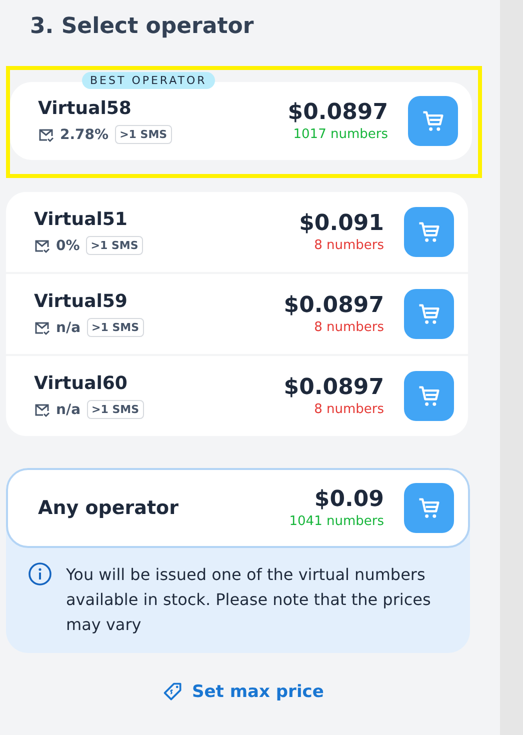 This screenshot has width=523, height=735. Describe the element at coordinates (142, 27) in the screenshot. I see `section-title: 3. Select operator` at that location.